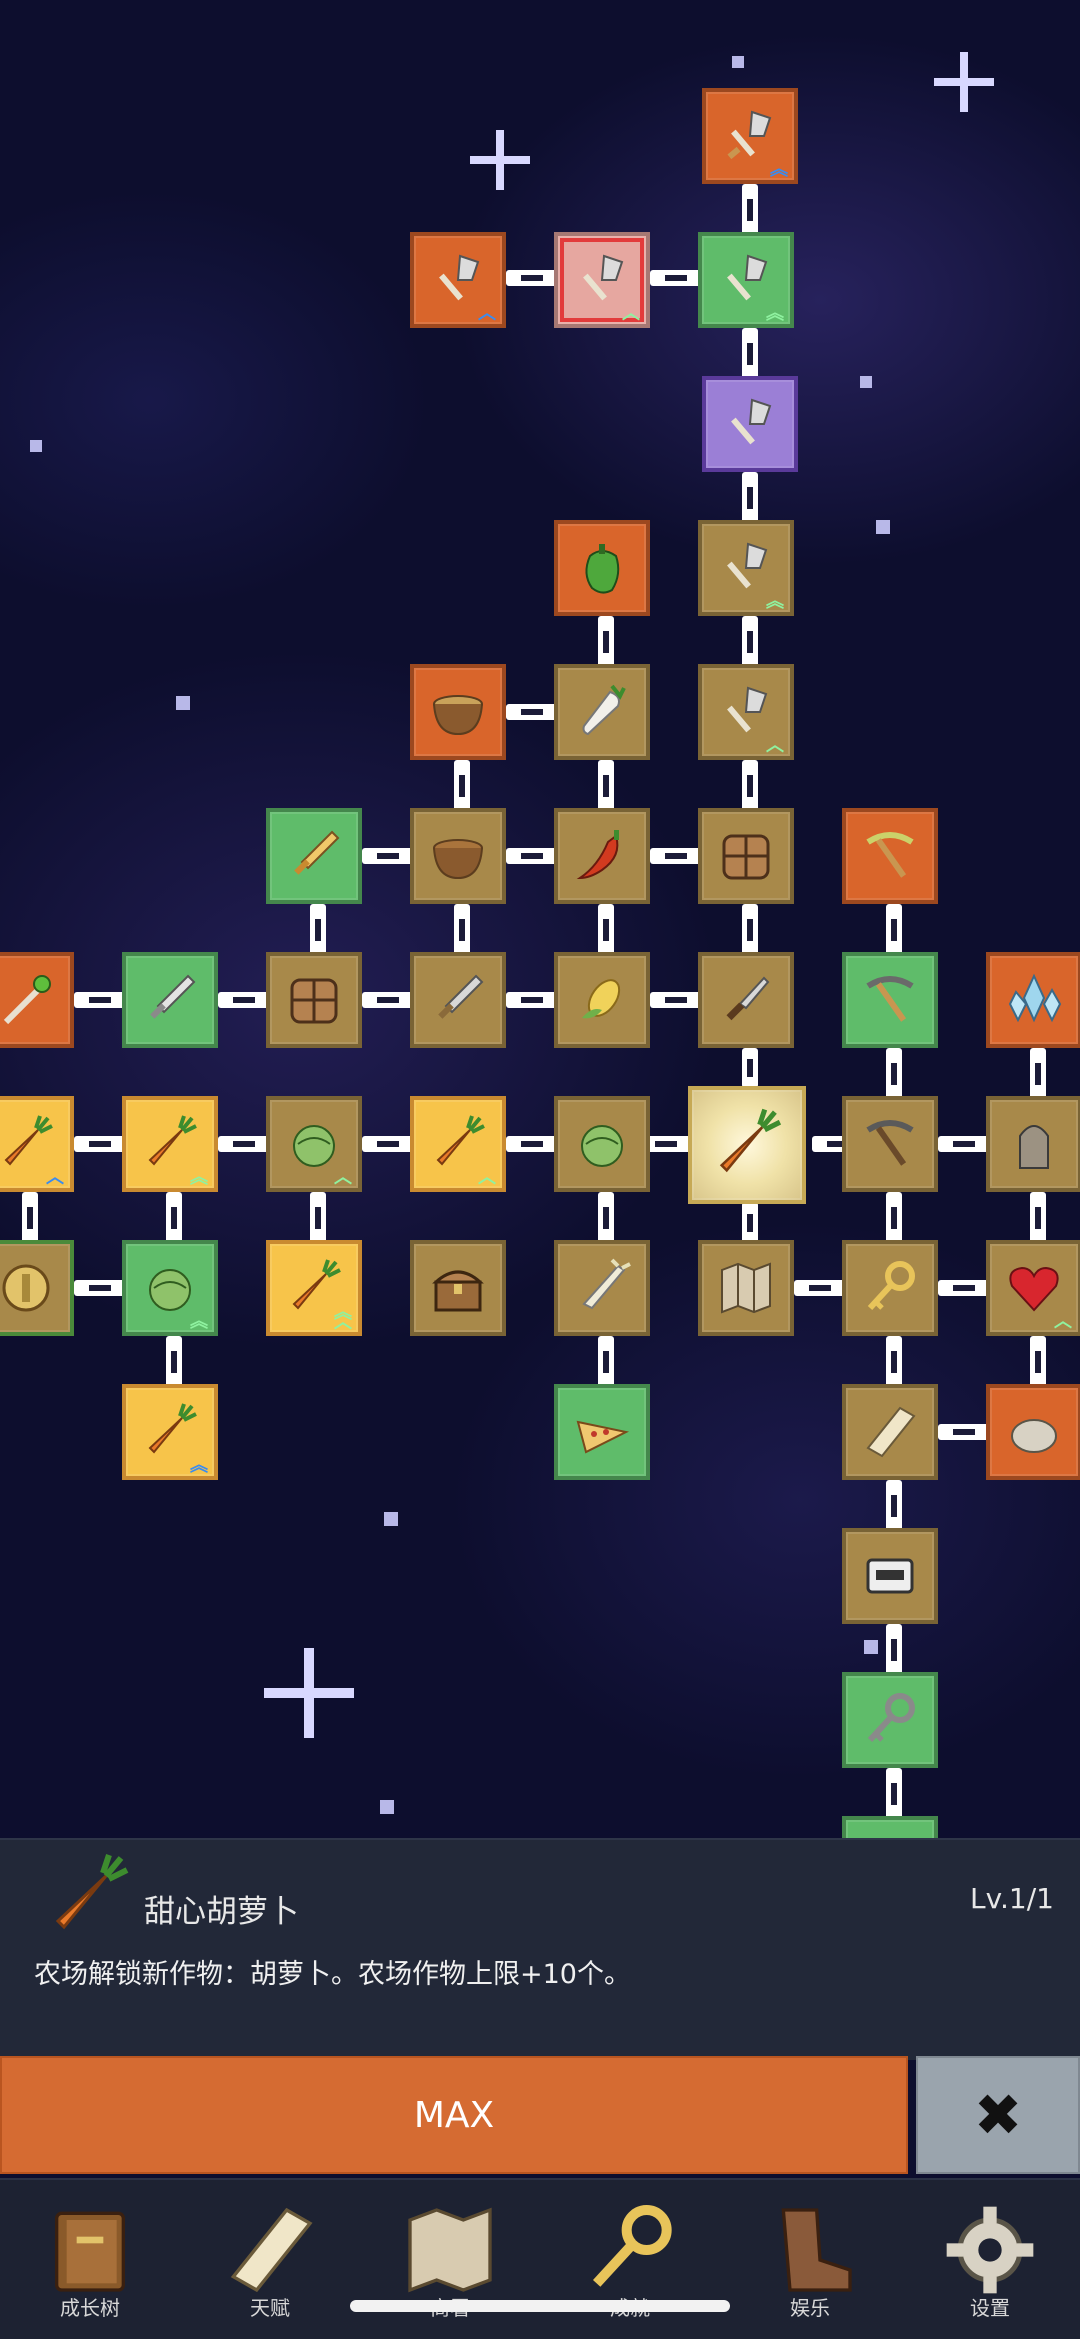 This screenshot has height=2339, width=1080. I want to click on nav-item-talent: 天赋, so click(270, 2259).